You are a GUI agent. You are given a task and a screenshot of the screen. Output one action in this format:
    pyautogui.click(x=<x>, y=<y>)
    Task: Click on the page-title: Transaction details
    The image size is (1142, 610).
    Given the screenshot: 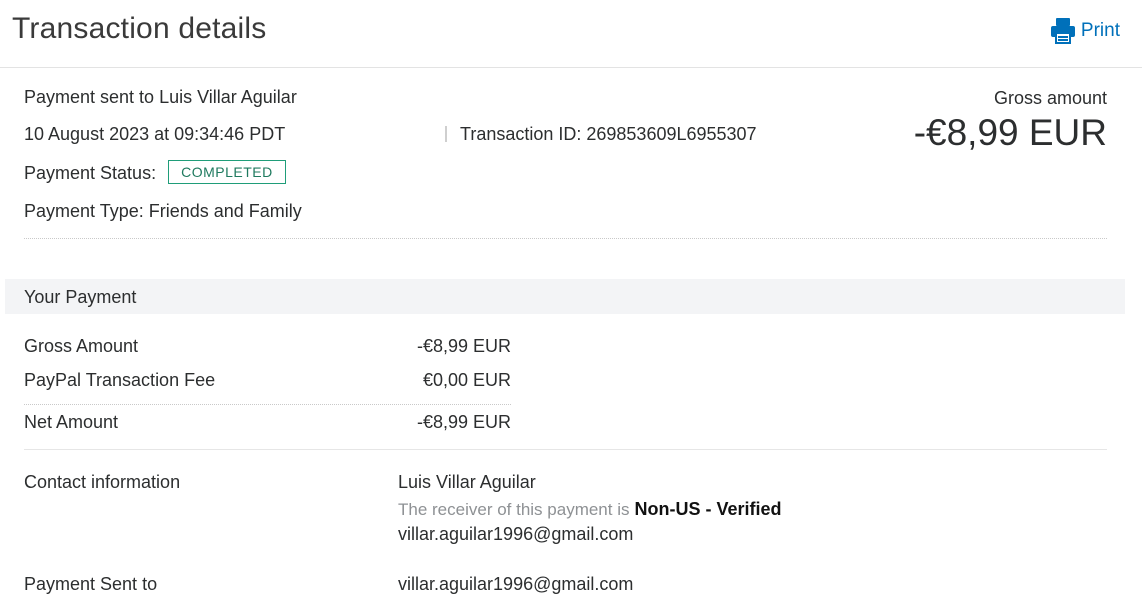 What is the action you would take?
    pyautogui.click(x=139, y=28)
    